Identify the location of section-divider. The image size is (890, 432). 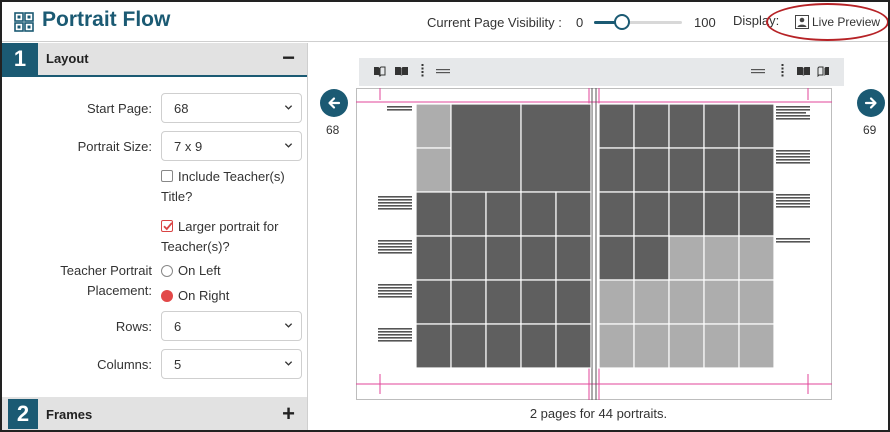
(154, 76).